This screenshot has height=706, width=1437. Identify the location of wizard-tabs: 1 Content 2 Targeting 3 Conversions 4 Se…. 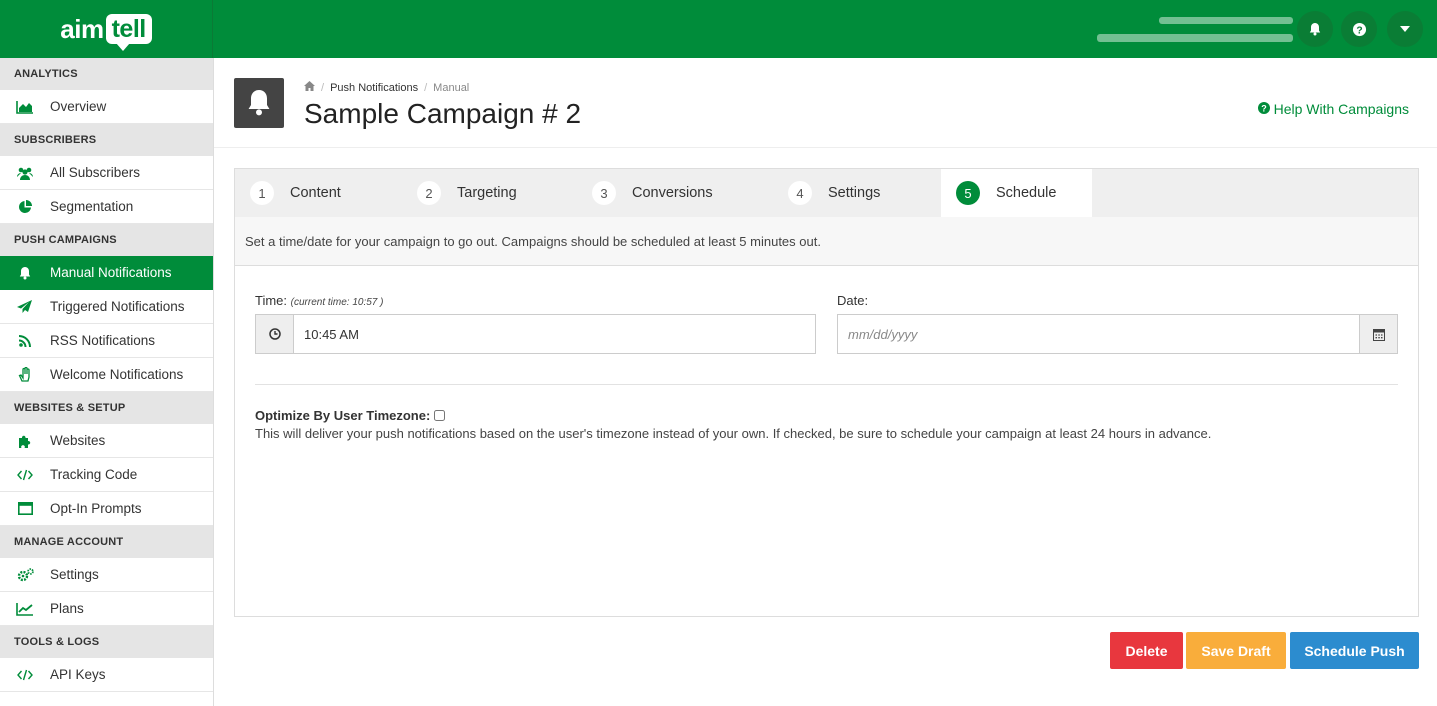
(826, 193).